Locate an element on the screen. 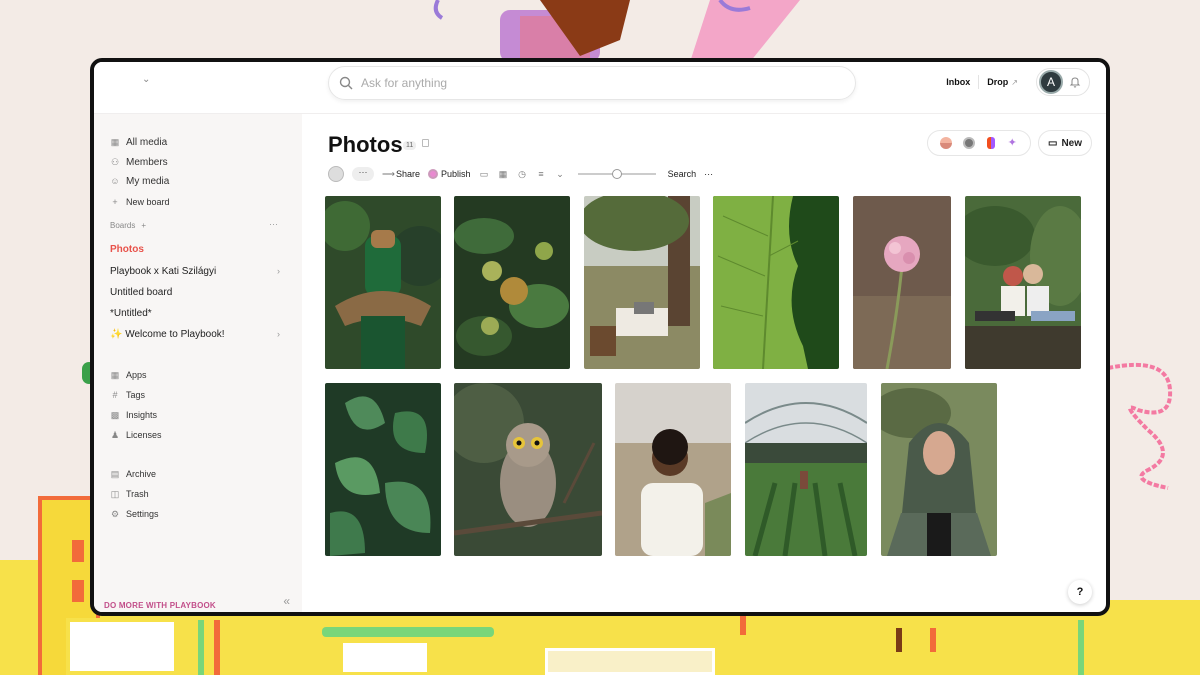  collaborator-avatar is located at coordinates (336, 174).